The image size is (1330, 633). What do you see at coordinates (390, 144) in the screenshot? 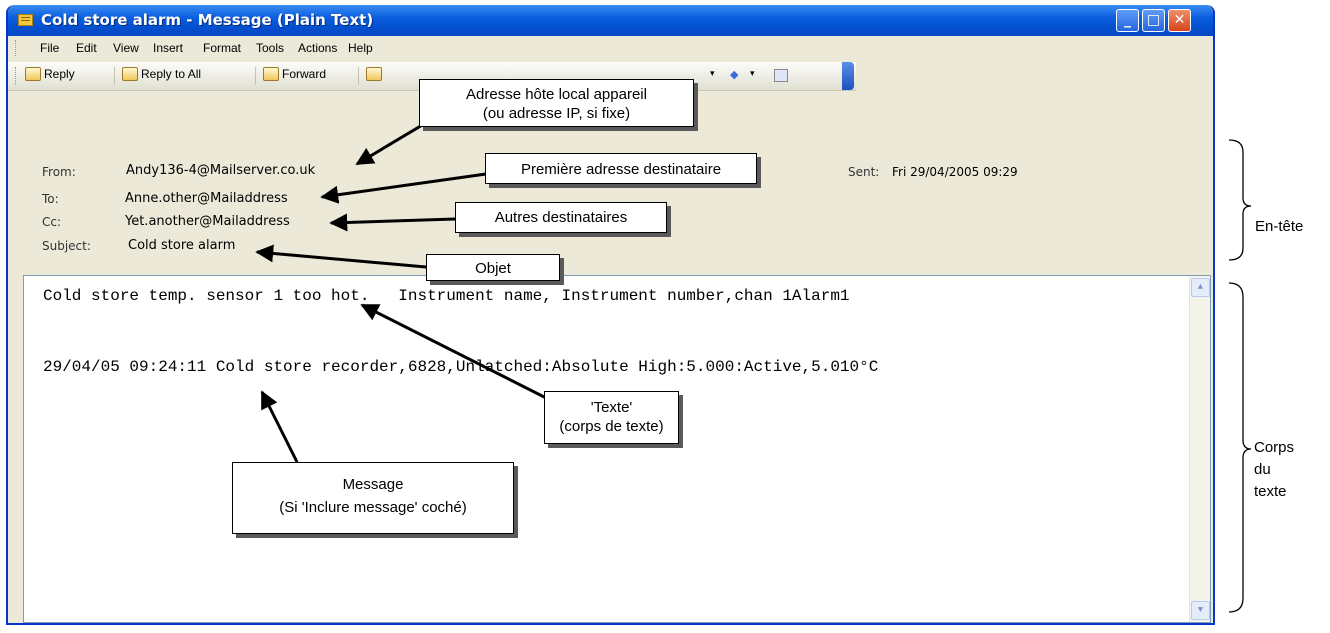
I see `arrow-host` at bounding box center [390, 144].